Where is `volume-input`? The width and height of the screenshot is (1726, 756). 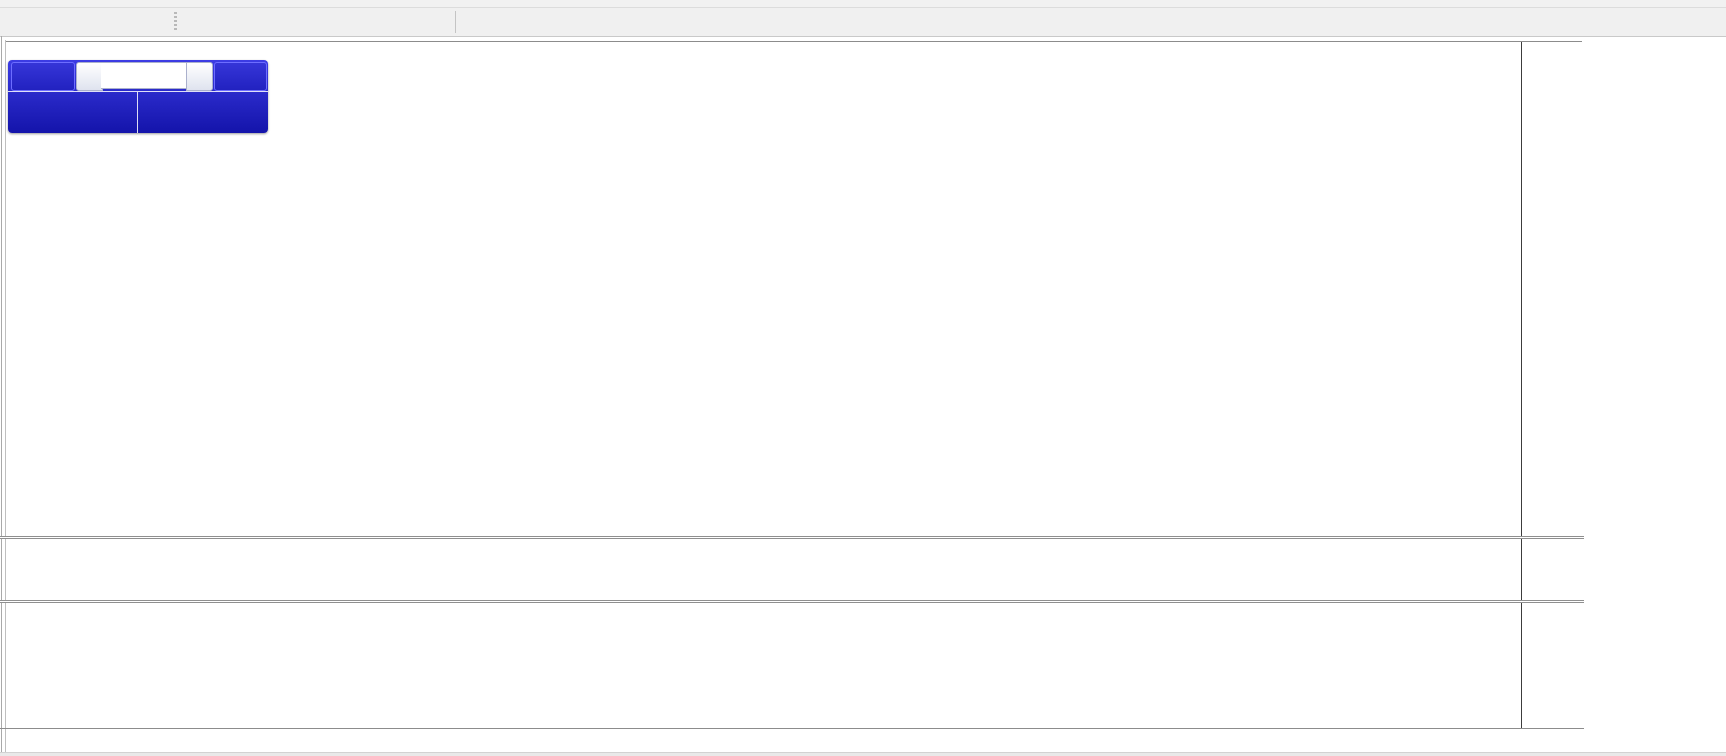 volume-input is located at coordinates (143, 75).